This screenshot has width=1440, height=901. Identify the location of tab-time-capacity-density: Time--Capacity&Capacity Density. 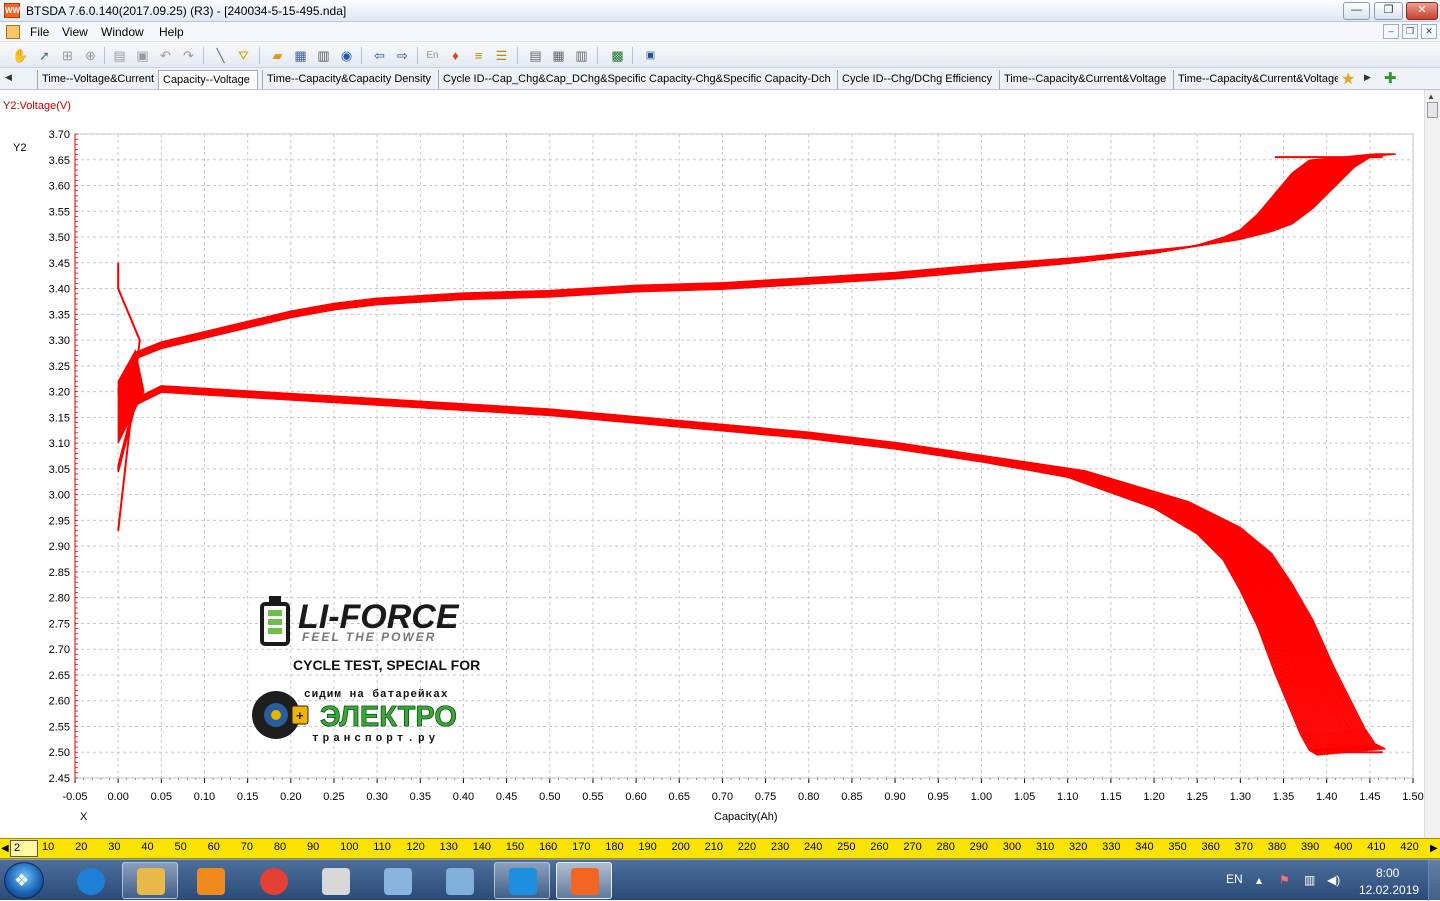
(348, 79).